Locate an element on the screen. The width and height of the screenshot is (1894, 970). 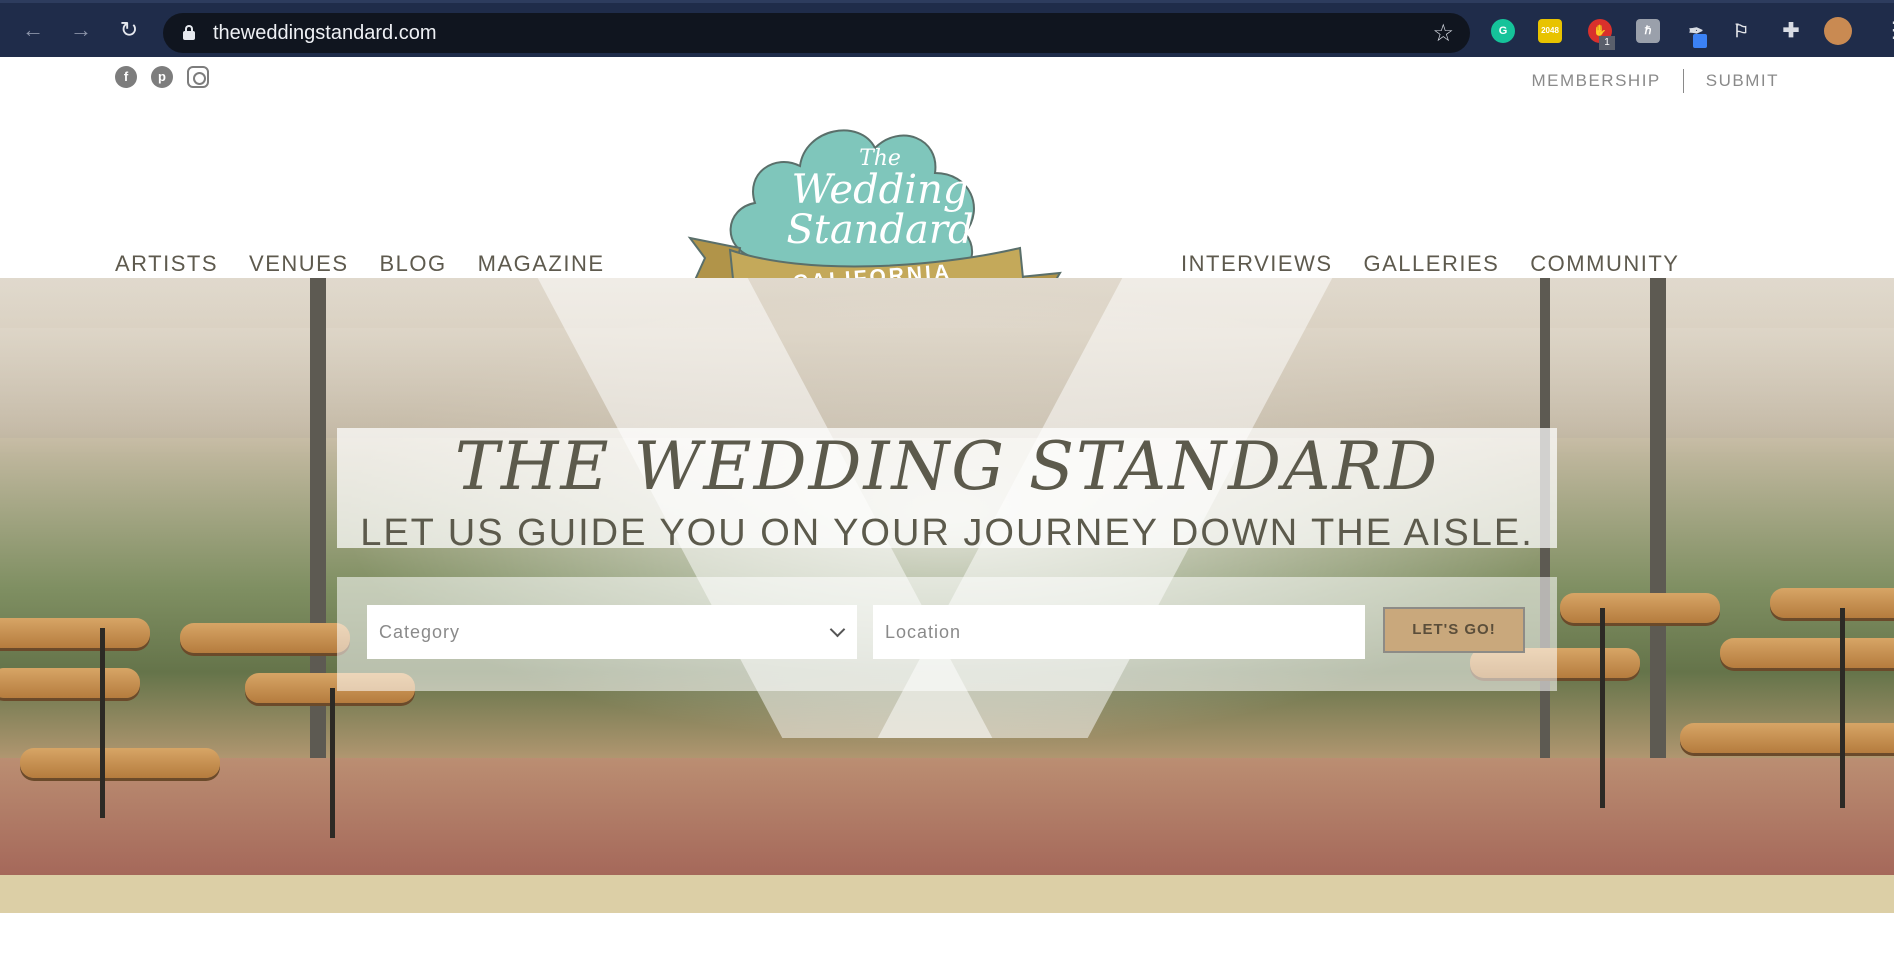
nav-blog: BLOG is located at coordinates (413, 264).